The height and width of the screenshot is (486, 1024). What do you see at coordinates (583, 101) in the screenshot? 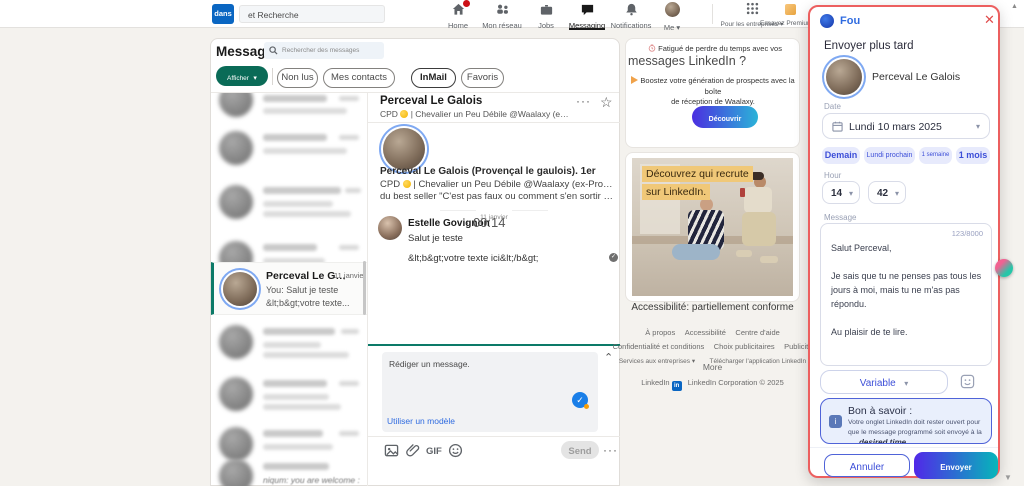
I see `thread-more-button: ···` at bounding box center [583, 101].